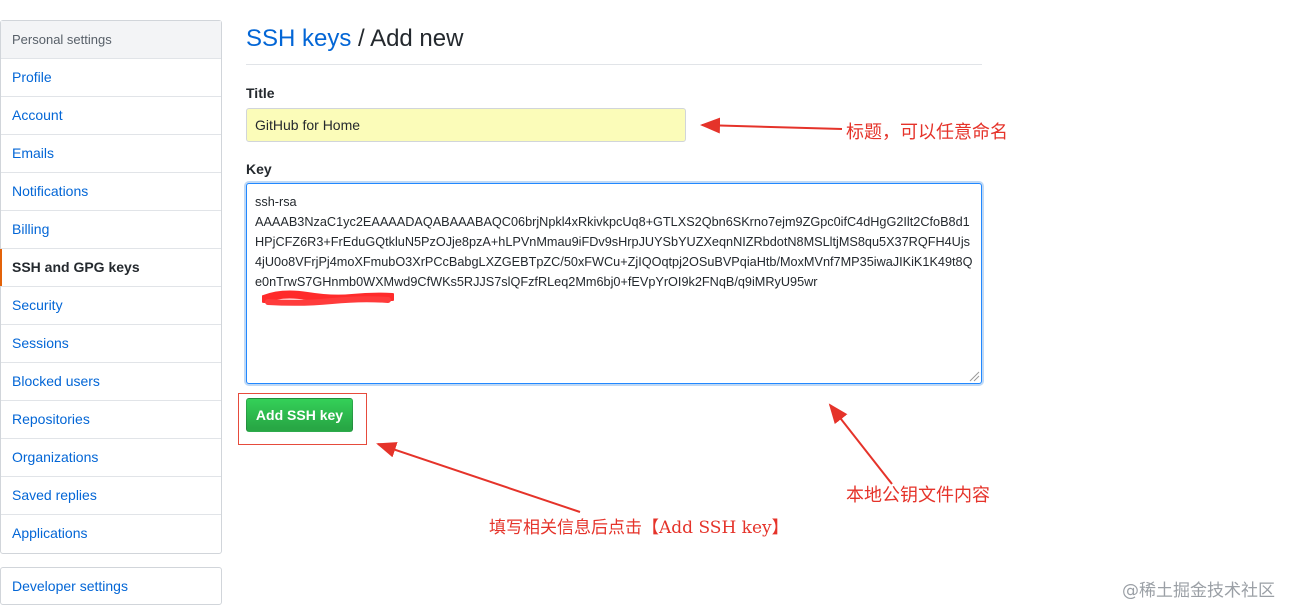  I want to click on watermark: @稀土掘金技术社区, so click(1198, 591).